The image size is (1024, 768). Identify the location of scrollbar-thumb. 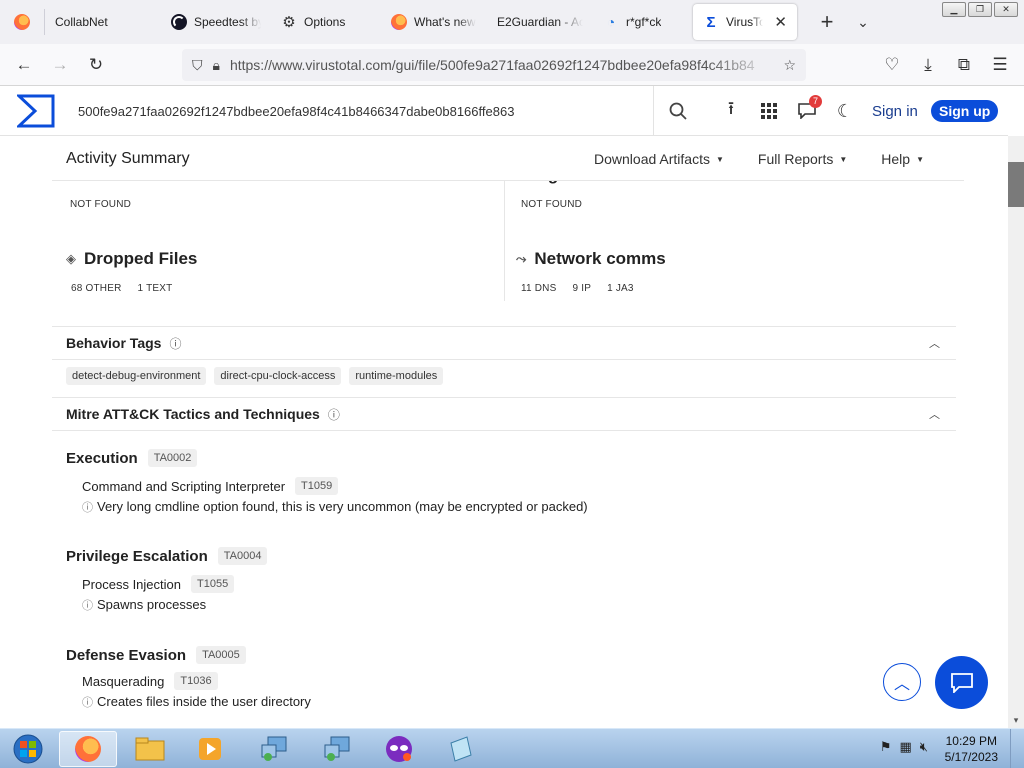
(1016, 184).